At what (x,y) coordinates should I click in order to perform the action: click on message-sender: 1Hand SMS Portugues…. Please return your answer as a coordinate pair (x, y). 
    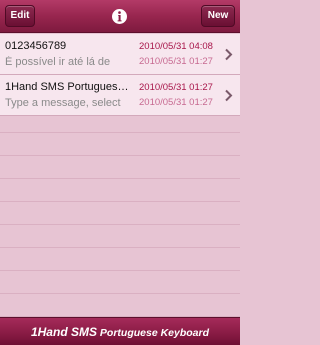
    Looking at the image, I should click on (67, 87).